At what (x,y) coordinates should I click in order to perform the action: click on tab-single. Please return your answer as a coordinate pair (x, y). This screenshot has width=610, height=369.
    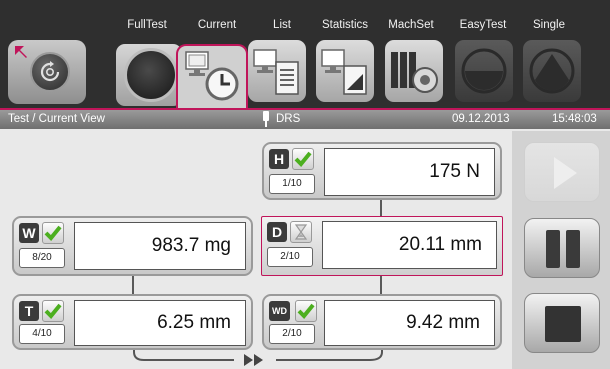
    Looking at the image, I should click on (552, 71).